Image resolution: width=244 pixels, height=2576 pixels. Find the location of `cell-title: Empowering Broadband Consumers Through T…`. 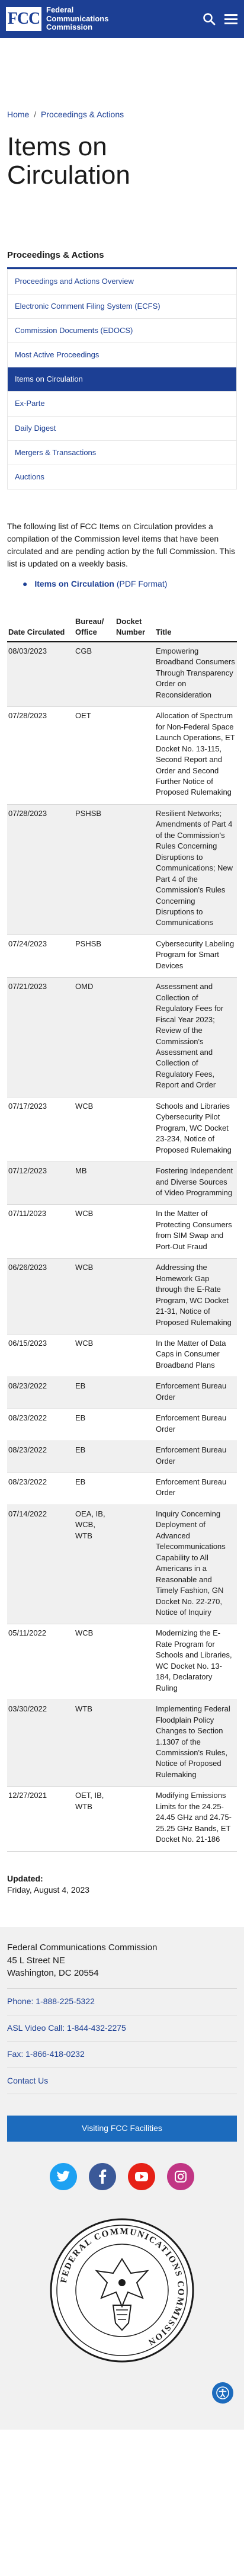

cell-title: Empowering Broadband Consumers Through T… is located at coordinates (196, 675).